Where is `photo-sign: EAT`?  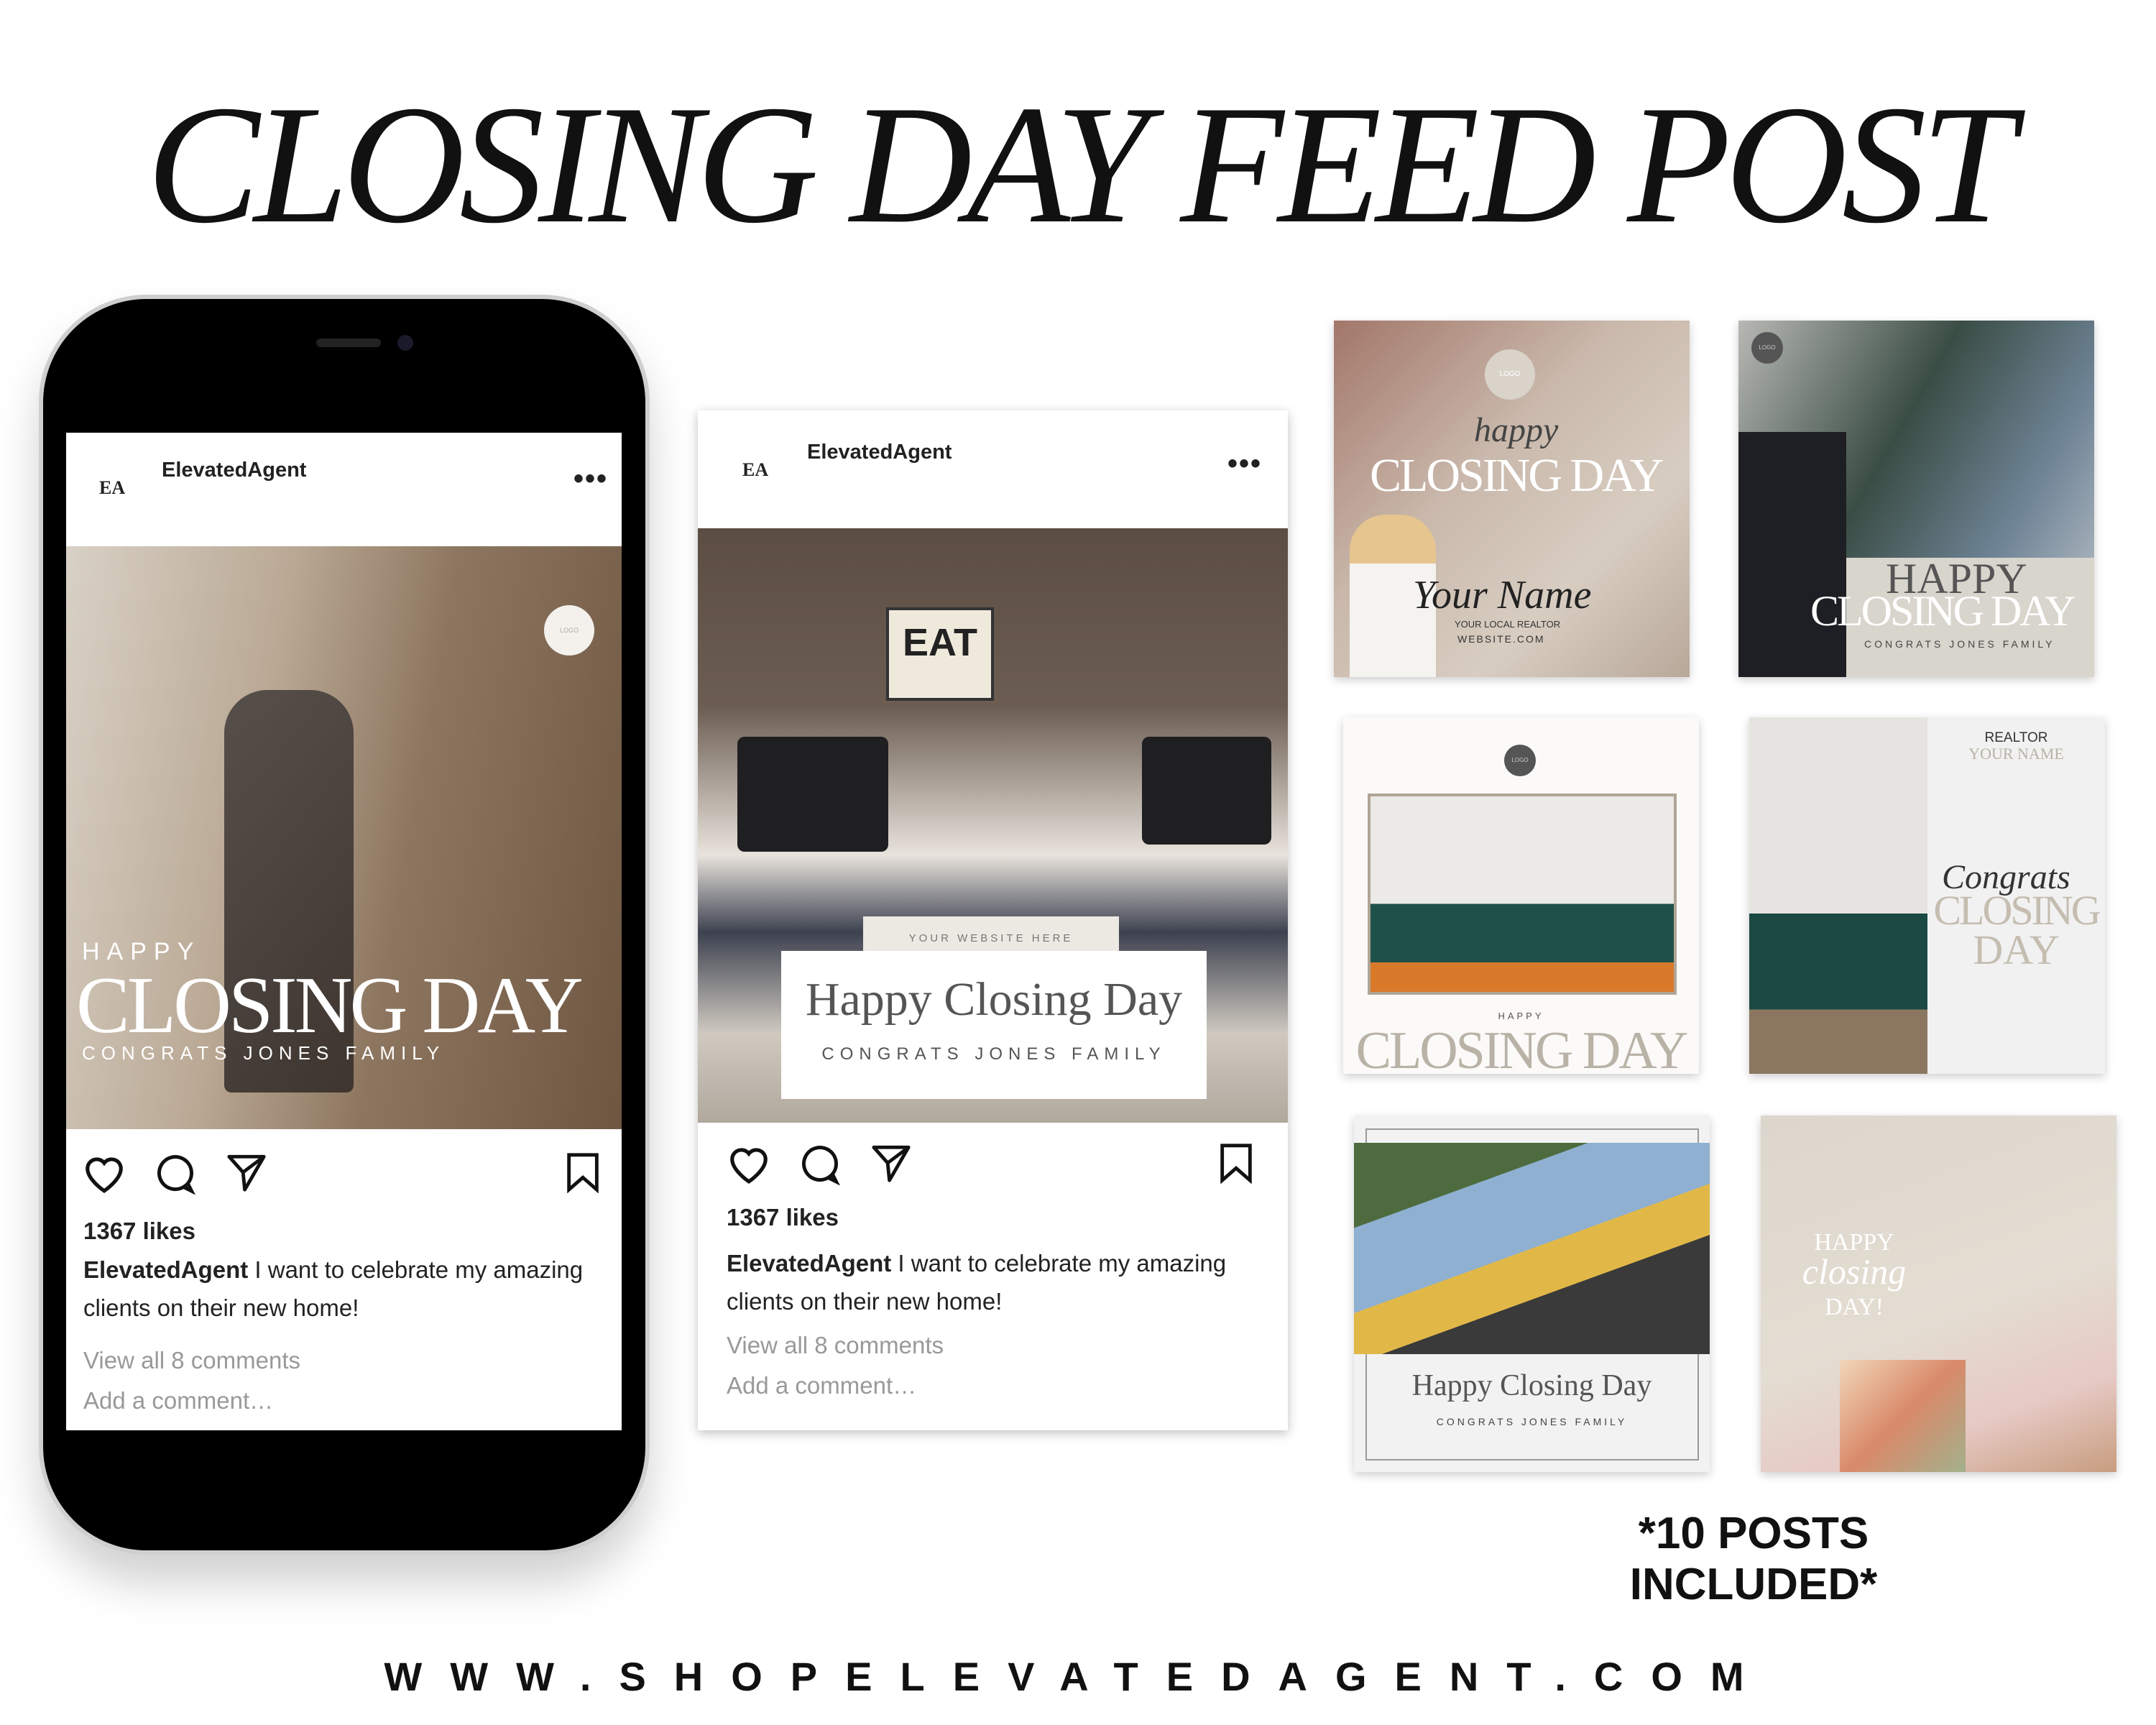 photo-sign: EAT is located at coordinates (940, 654).